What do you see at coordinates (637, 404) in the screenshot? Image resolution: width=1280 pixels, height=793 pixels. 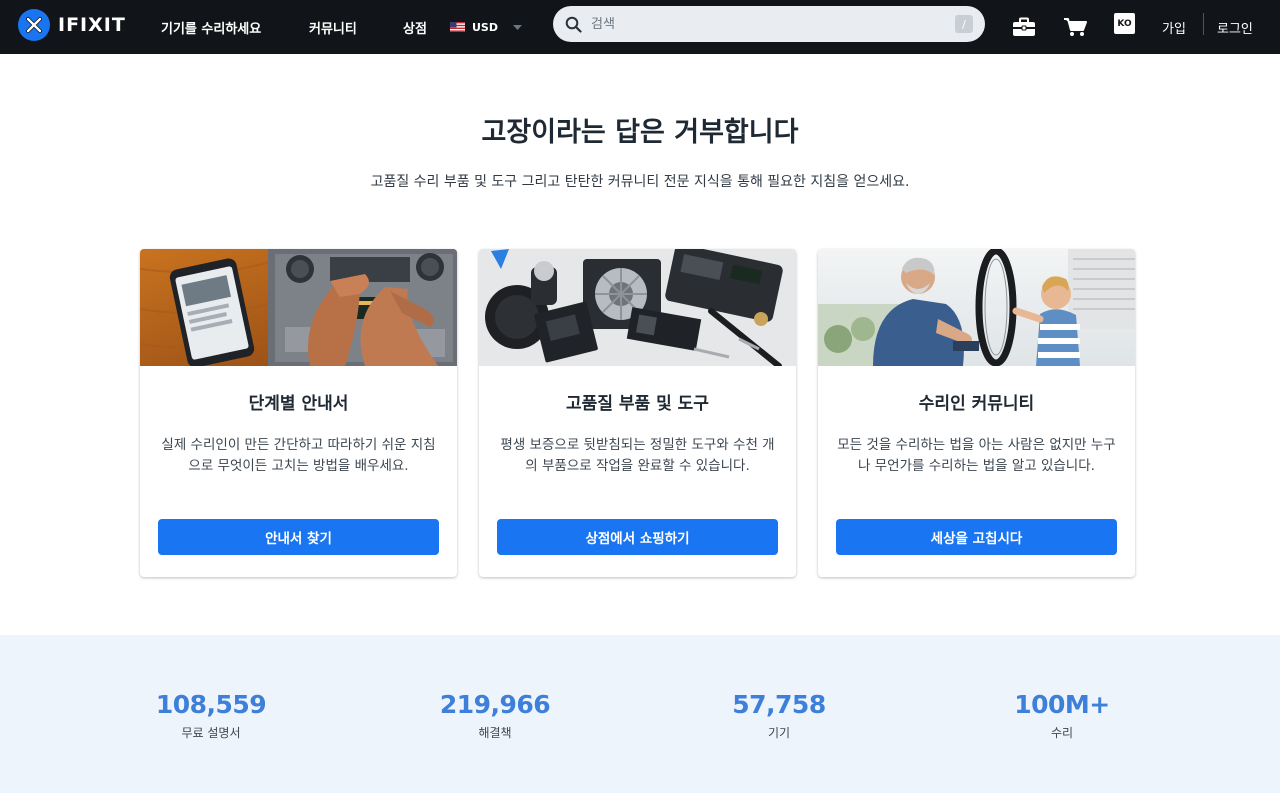 I see `card-parts-tools-title: 고품질 부품 및 도구` at bounding box center [637, 404].